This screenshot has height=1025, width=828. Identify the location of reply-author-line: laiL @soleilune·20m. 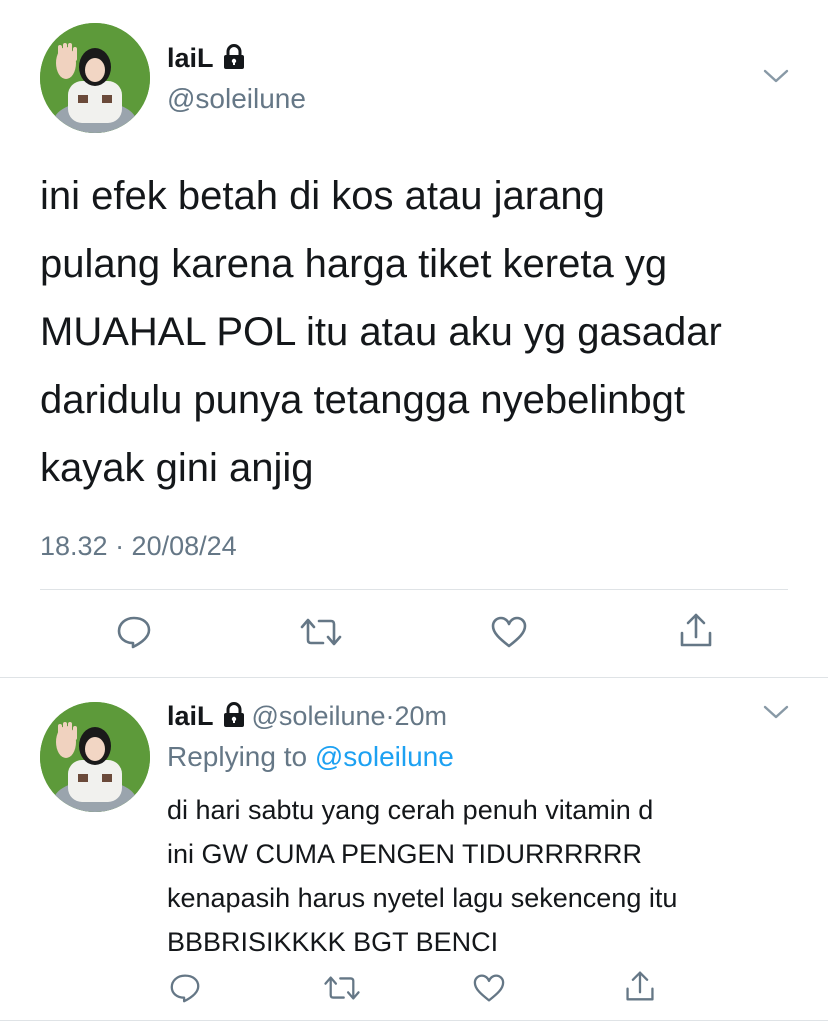
(307, 717).